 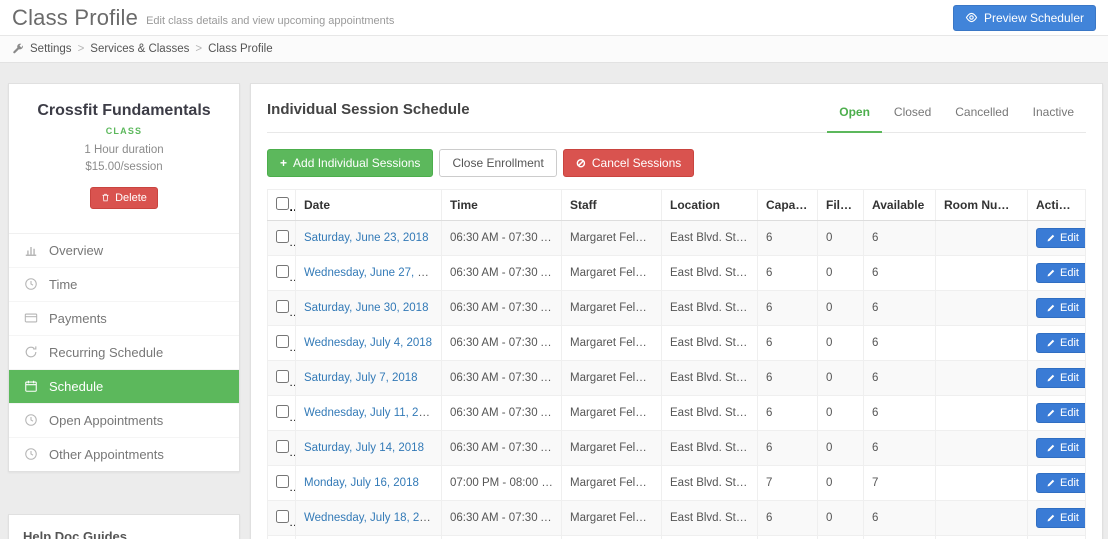 I want to click on col-filled: Filled, so click(x=840, y=205).